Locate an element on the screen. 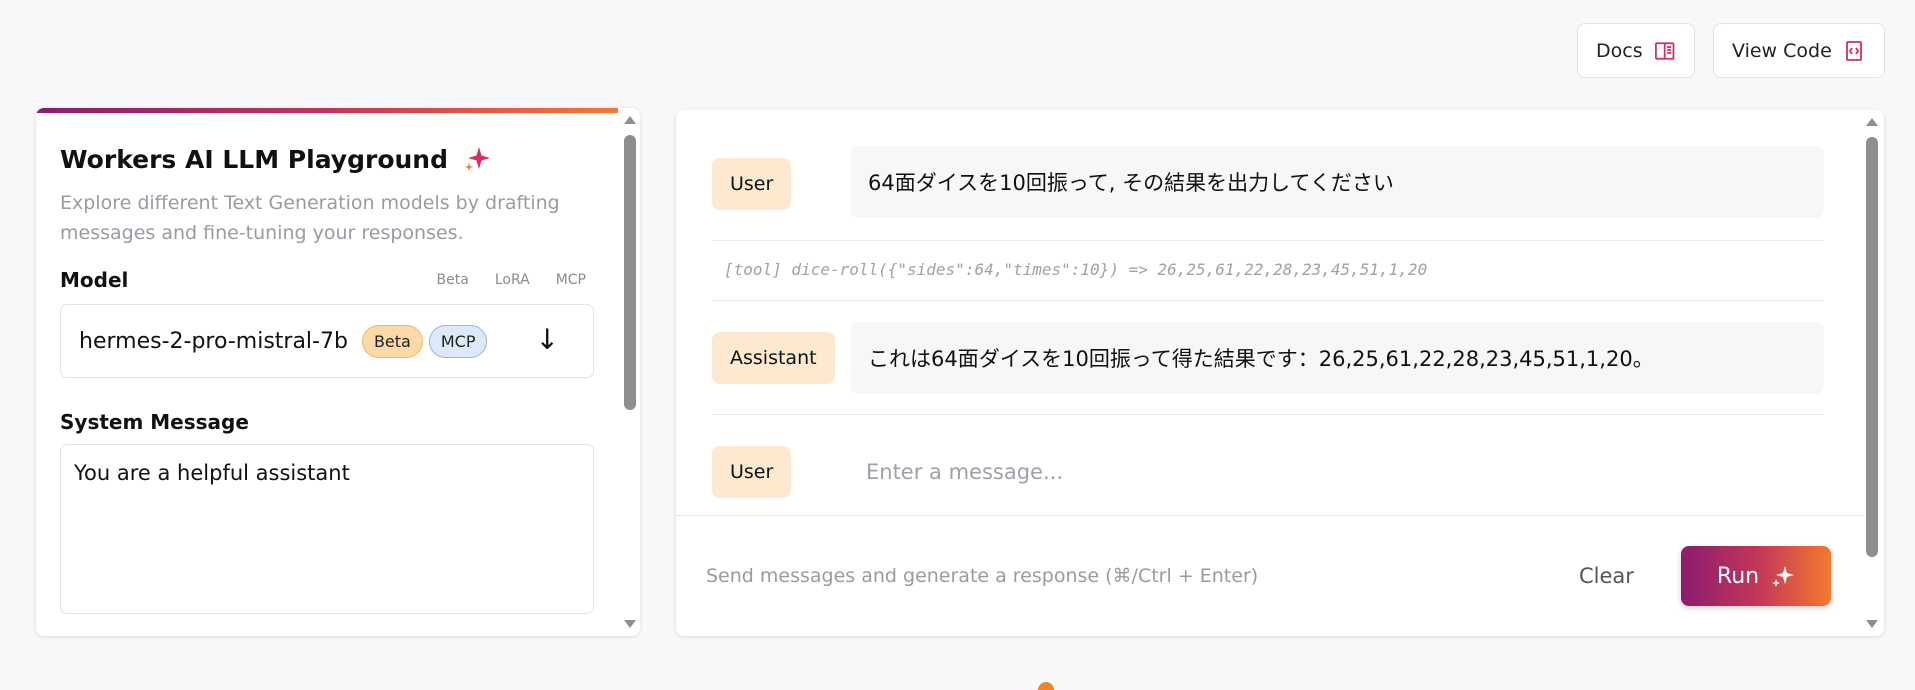  status-dot-icon is located at coordinates (1046, 686).